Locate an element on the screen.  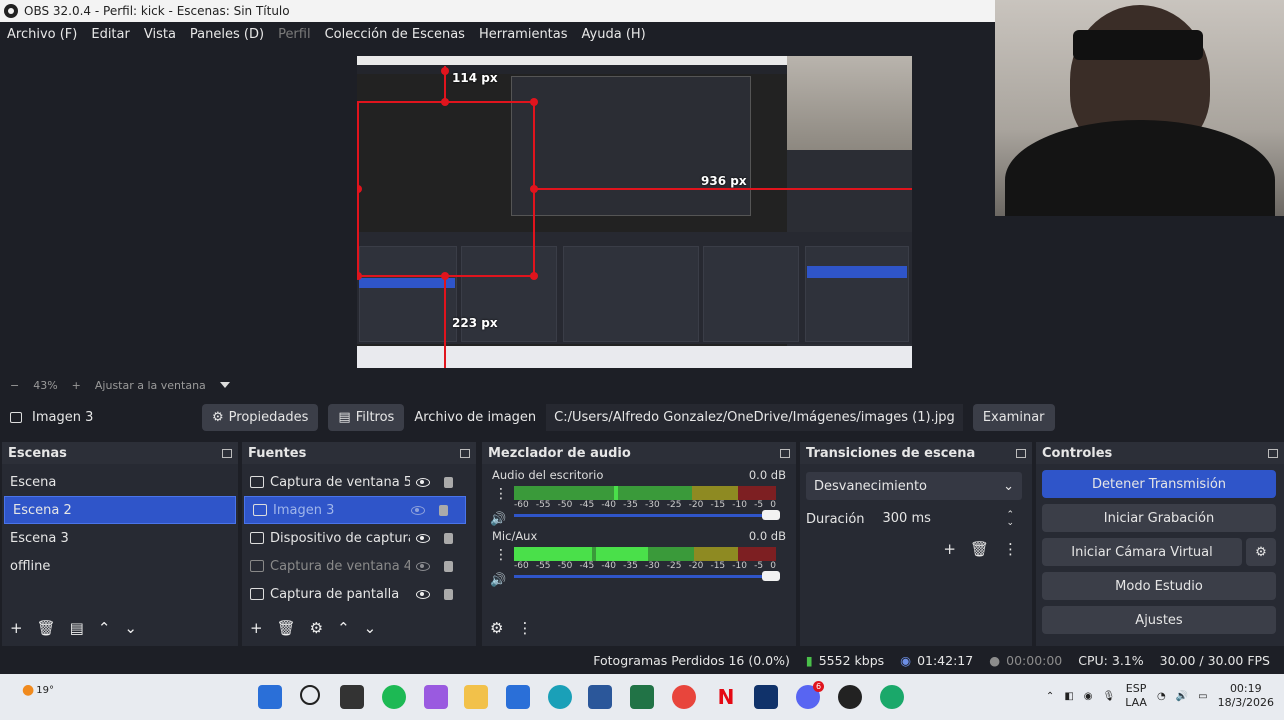
properties-button: ⚙ Propiedades is located at coordinates (260, 417).